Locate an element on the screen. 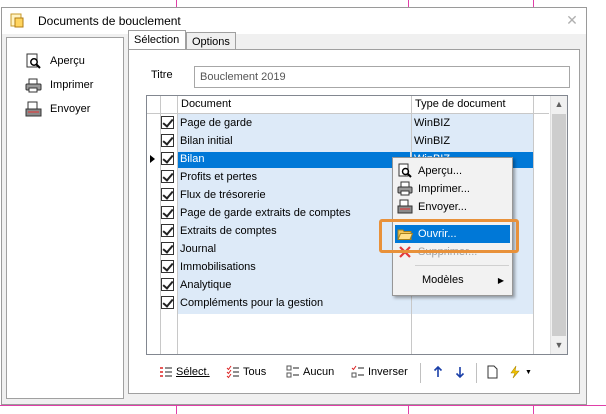 This screenshot has height=414, width=606. header-check is located at coordinates (169, 104).